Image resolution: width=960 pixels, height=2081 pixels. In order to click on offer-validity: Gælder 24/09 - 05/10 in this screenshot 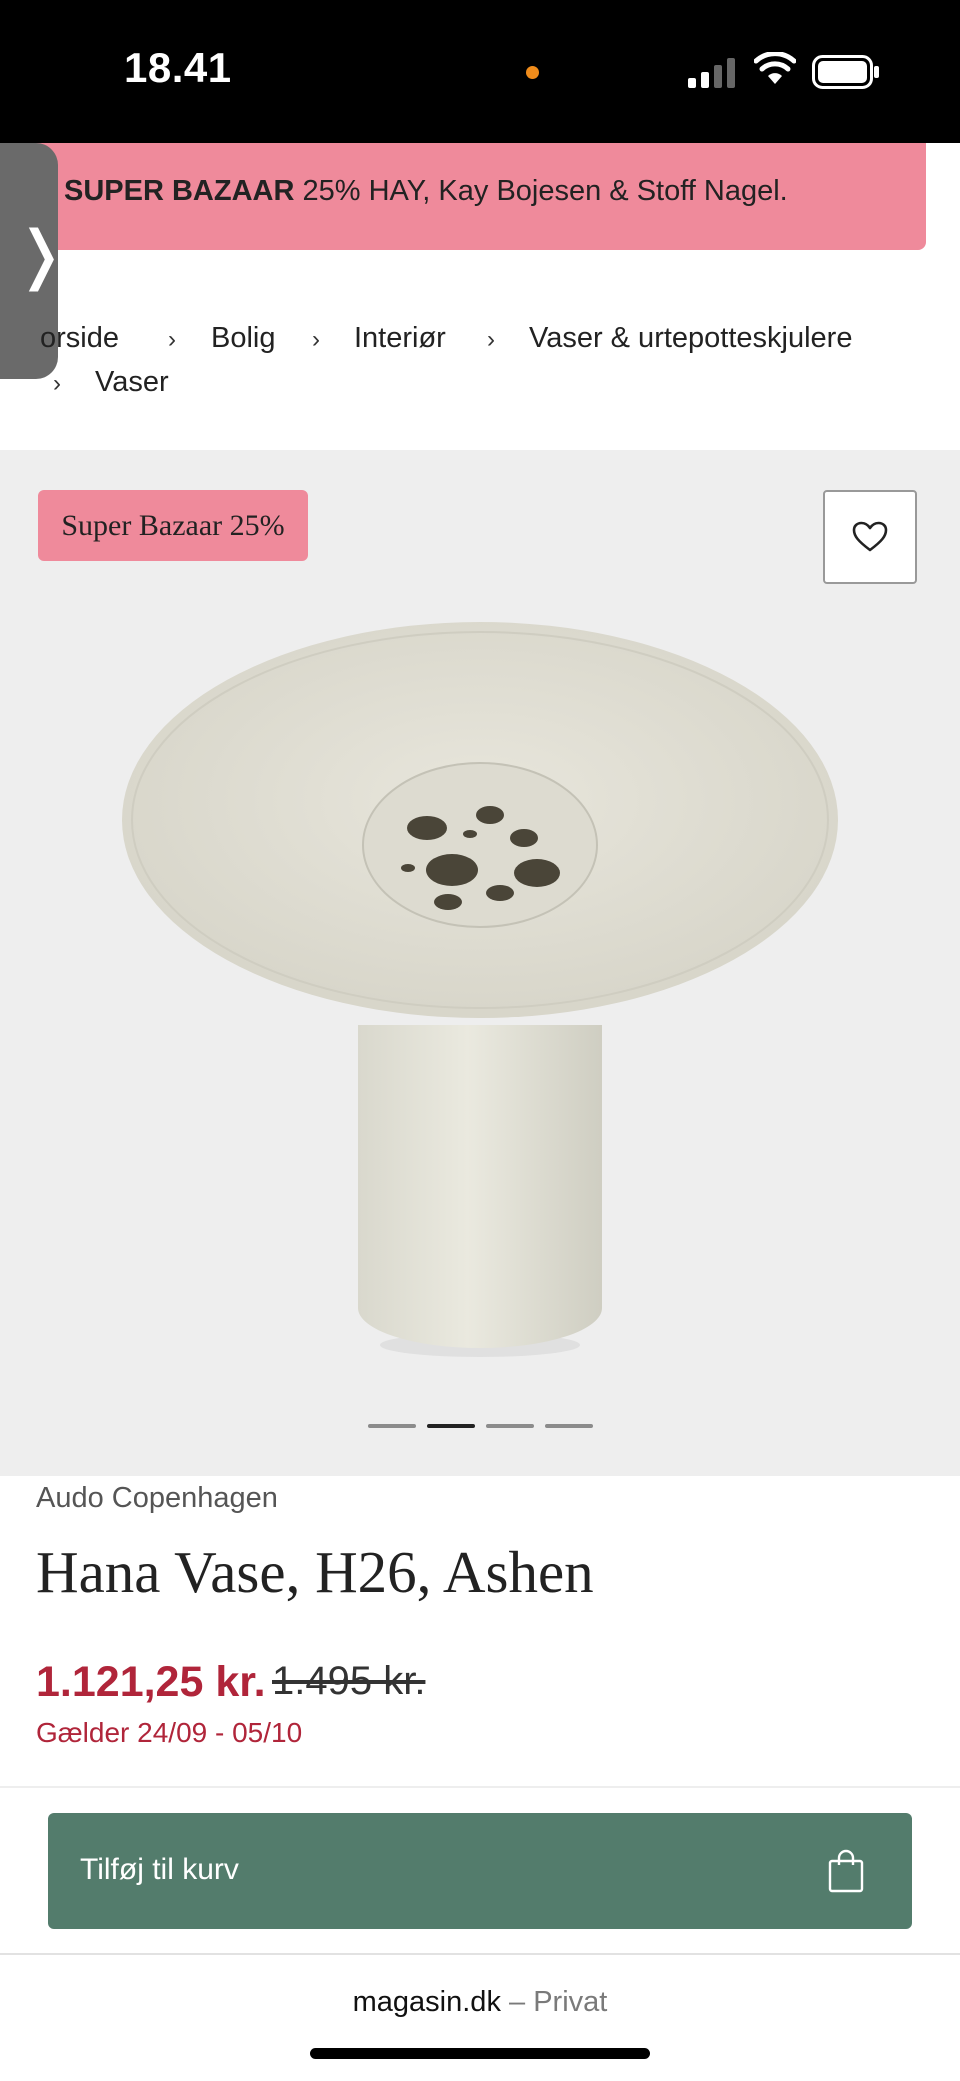, I will do `click(169, 1732)`.